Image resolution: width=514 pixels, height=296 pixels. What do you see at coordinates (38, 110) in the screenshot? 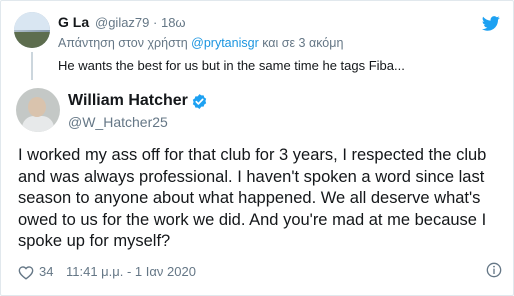
I see `main-author-avatar` at bounding box center [38, 110].